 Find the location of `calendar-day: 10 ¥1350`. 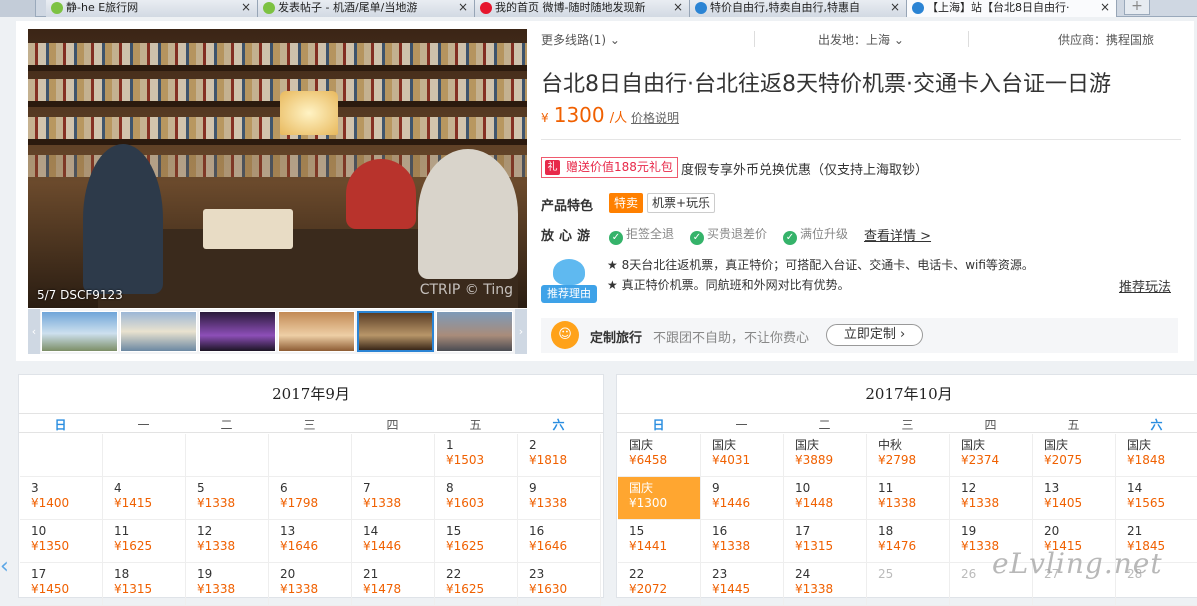

calendar-day: 10 ¥1350 is located at coordinates (61, 541).